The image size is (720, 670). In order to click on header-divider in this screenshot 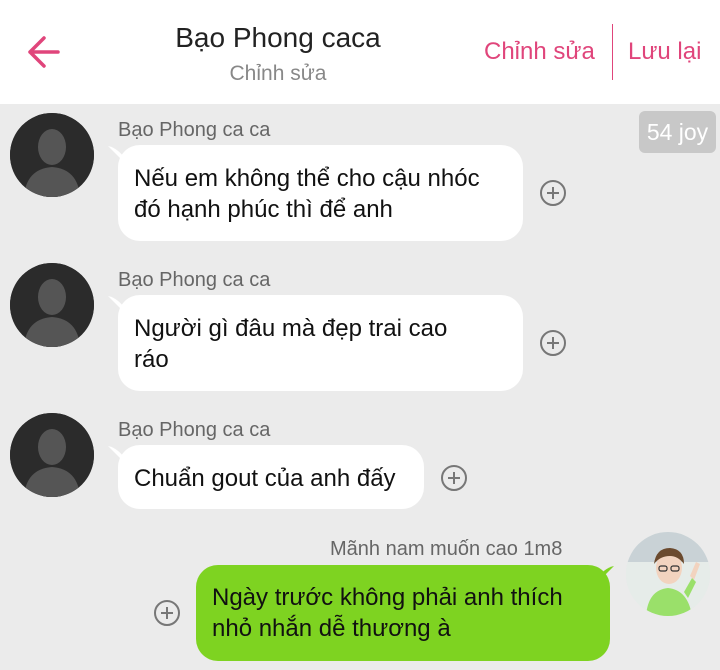, I will do `click(612, 52)`.